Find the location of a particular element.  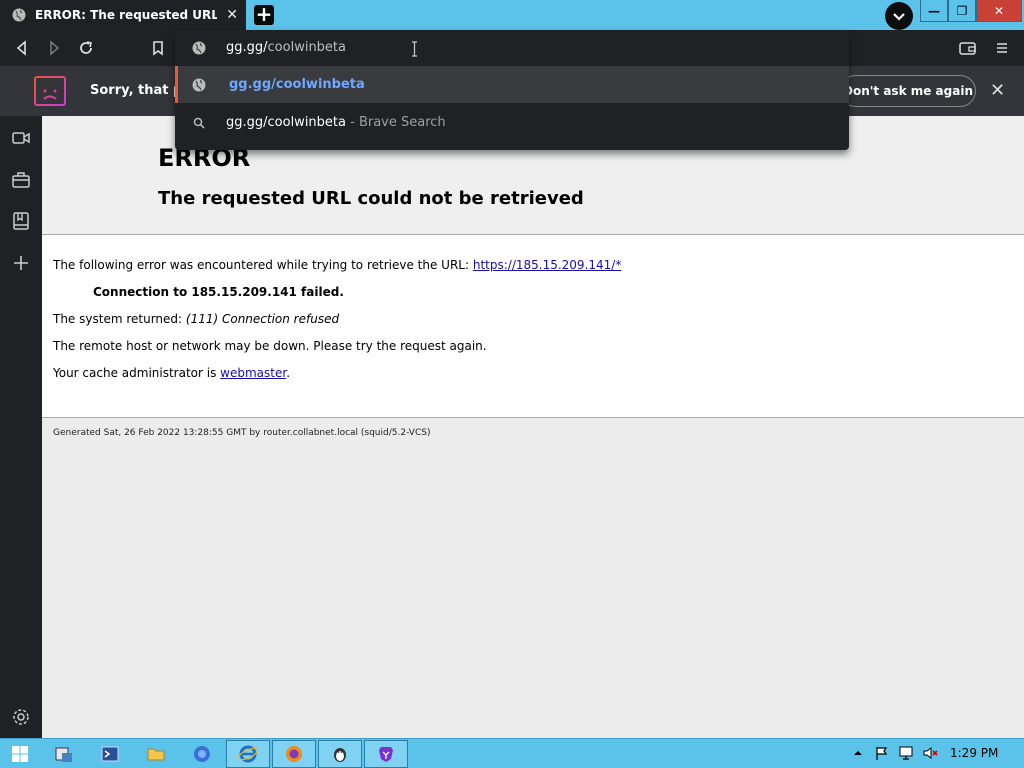

error-url-link: https://185.15.209.141/* is located at coordinates (547, 265).